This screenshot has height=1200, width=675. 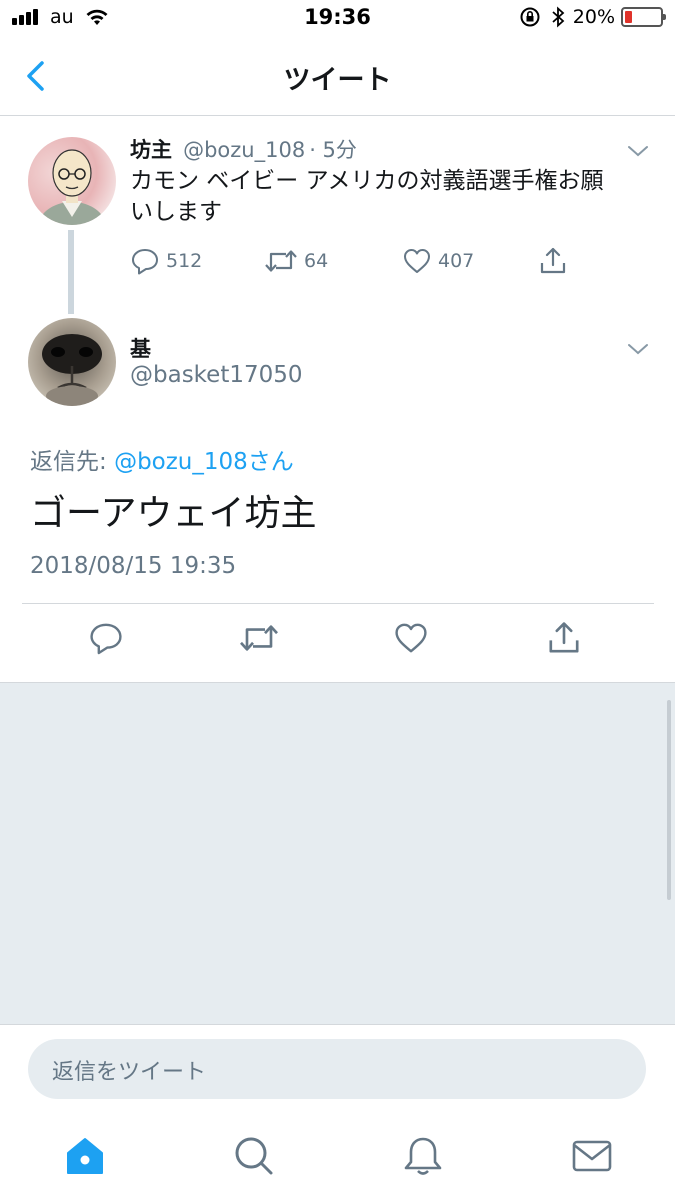 What do you see at coordinates (85, 1156) in the screenshot?
I see `home-icon` at bounding box center [85, 1156].